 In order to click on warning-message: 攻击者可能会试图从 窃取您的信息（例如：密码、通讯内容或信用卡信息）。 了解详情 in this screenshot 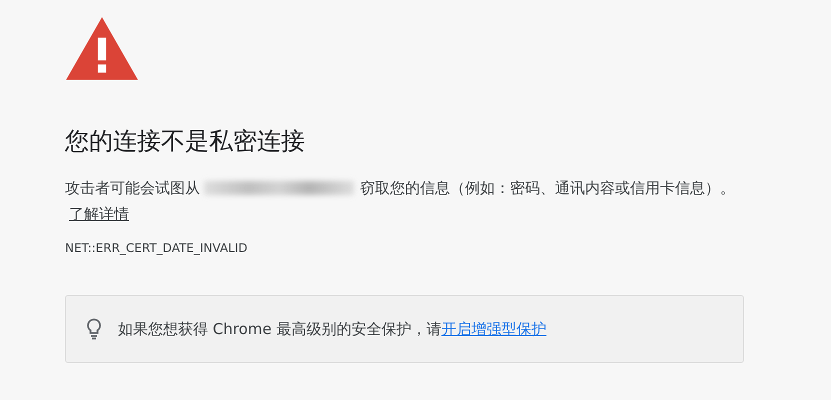, I will do `click(400, 201)`.